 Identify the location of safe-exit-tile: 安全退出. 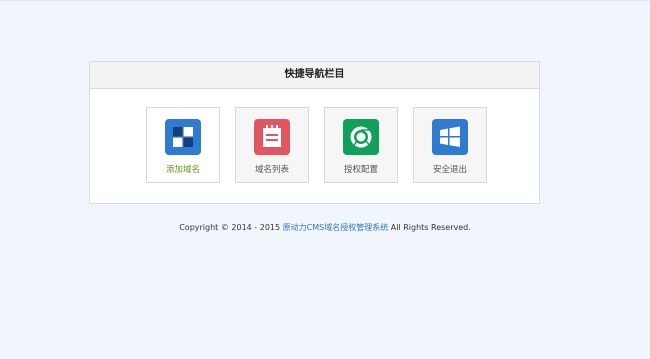
(450, 145).